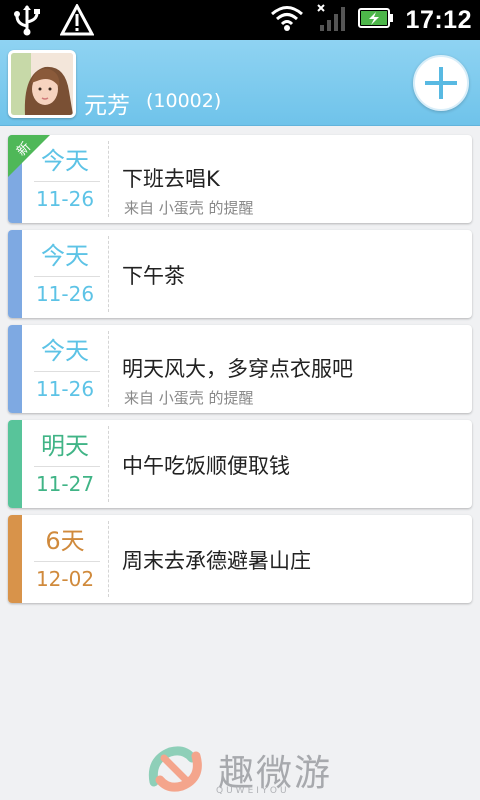 Image resolution: width=480 pixels, height=800 pixels. What do you see at coordinates (65, 484) in the screenshot?
I see `reminder-date: 11-27` at bounding box center [65, 484].